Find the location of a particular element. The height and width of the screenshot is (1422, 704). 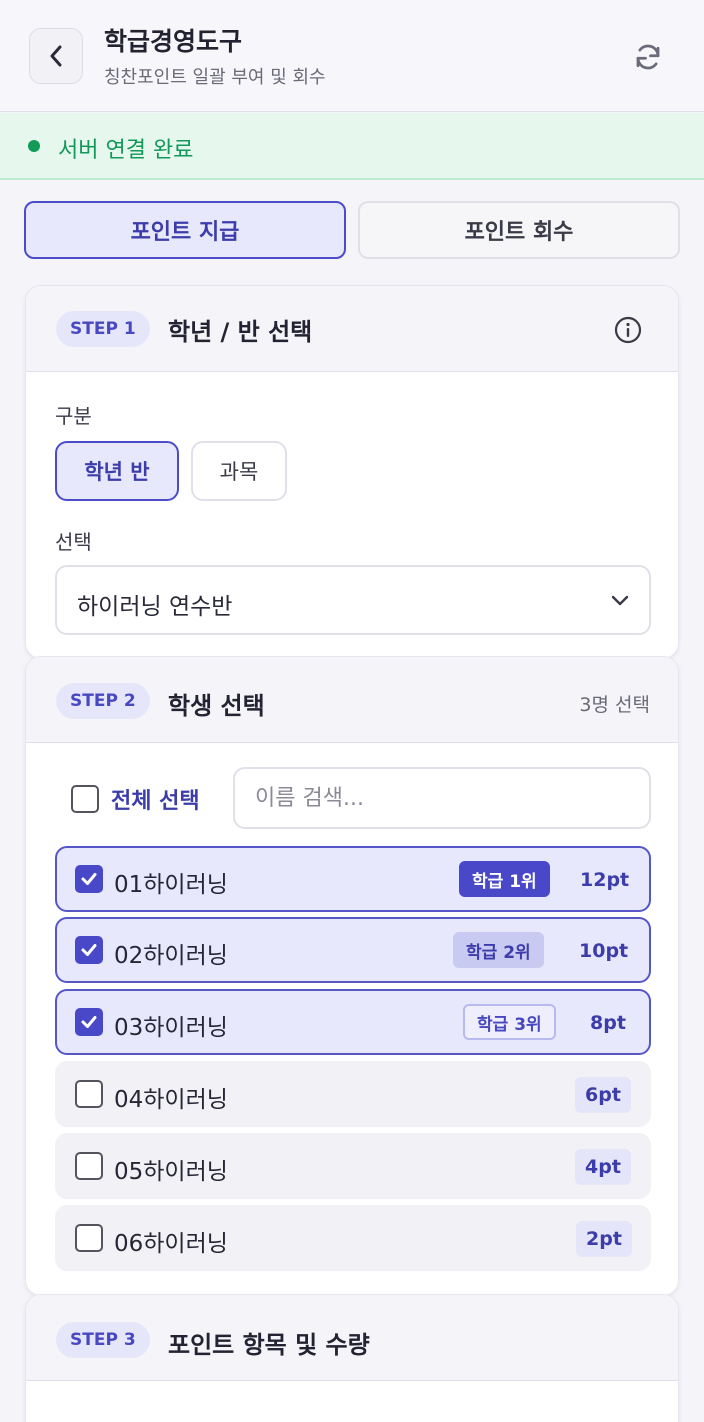

back-button is located at coordinates (56, 56).